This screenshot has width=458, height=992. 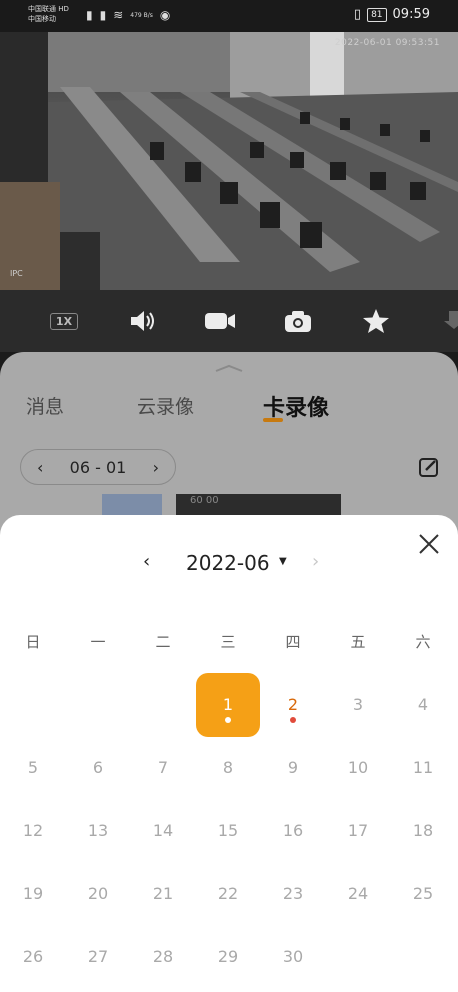 I want to click on video-camera-icon, so click(x=220, y=321).